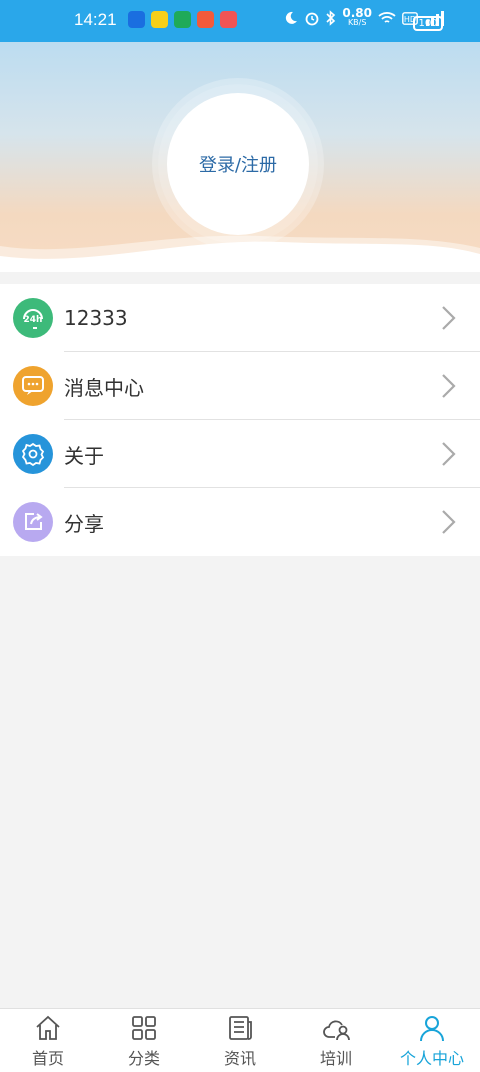 This screenshot has height=1072, width=480. What do you see at coordinates (312, 19) in the screenshot?
I see `alarm-icon` at bounding box center [312, 19].